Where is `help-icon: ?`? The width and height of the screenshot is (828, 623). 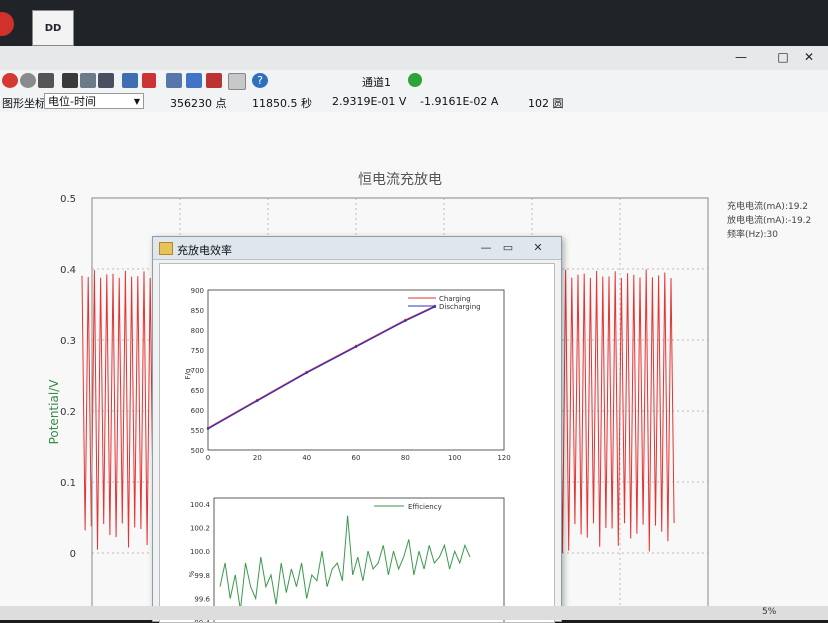 help-icon: ? is located at coordinates (260, 80).